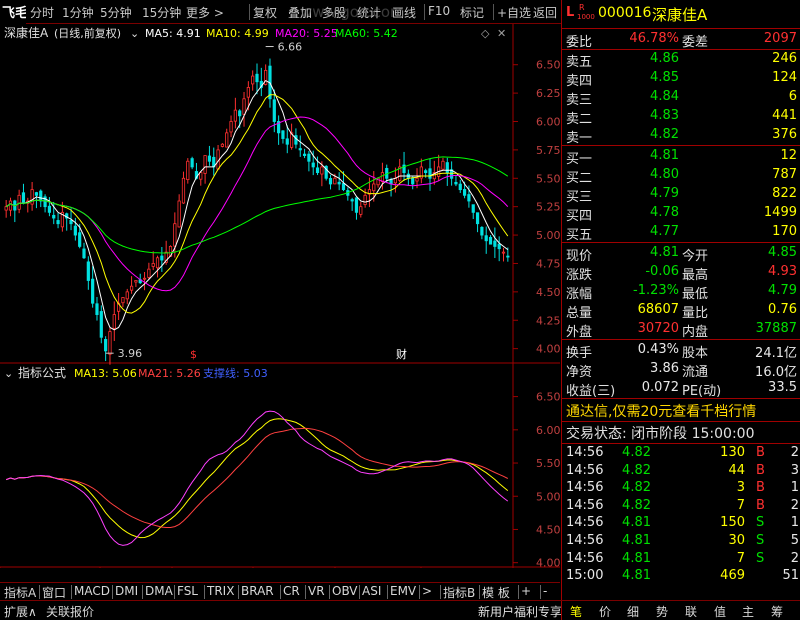  I want to click on indicator-tab-2: MACD, so click(92, 591).